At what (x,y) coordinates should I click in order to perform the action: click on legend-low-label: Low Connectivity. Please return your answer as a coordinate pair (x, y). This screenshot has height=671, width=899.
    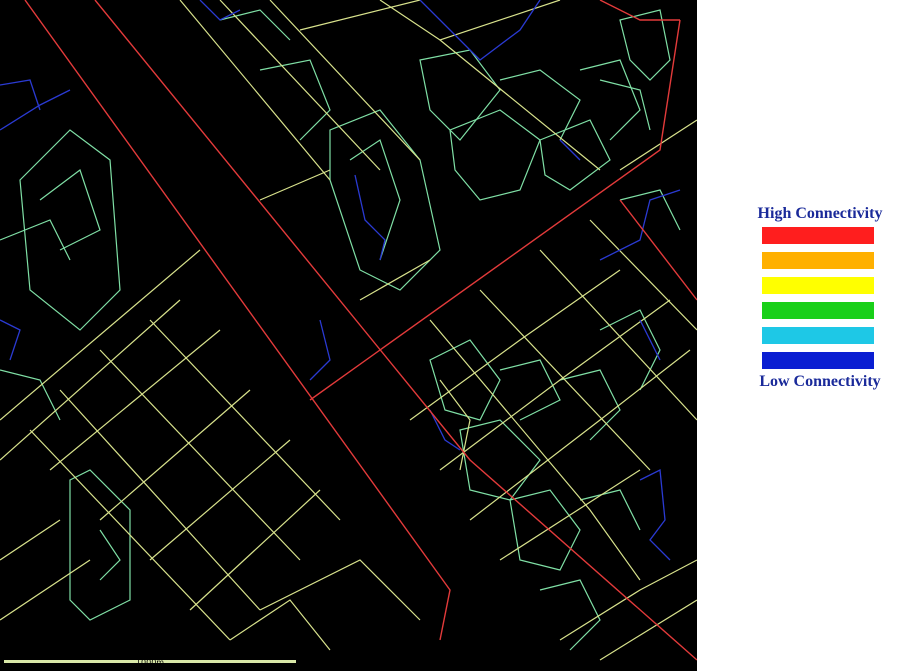
    Looking at the image, I should click on (820, 381).